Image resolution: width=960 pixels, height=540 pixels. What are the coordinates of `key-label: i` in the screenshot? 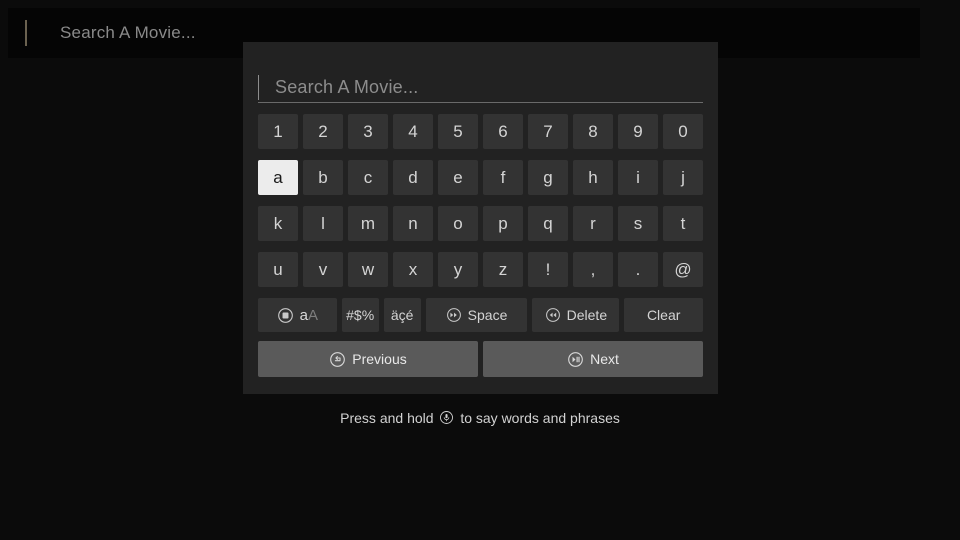 It's located at (638, 177).